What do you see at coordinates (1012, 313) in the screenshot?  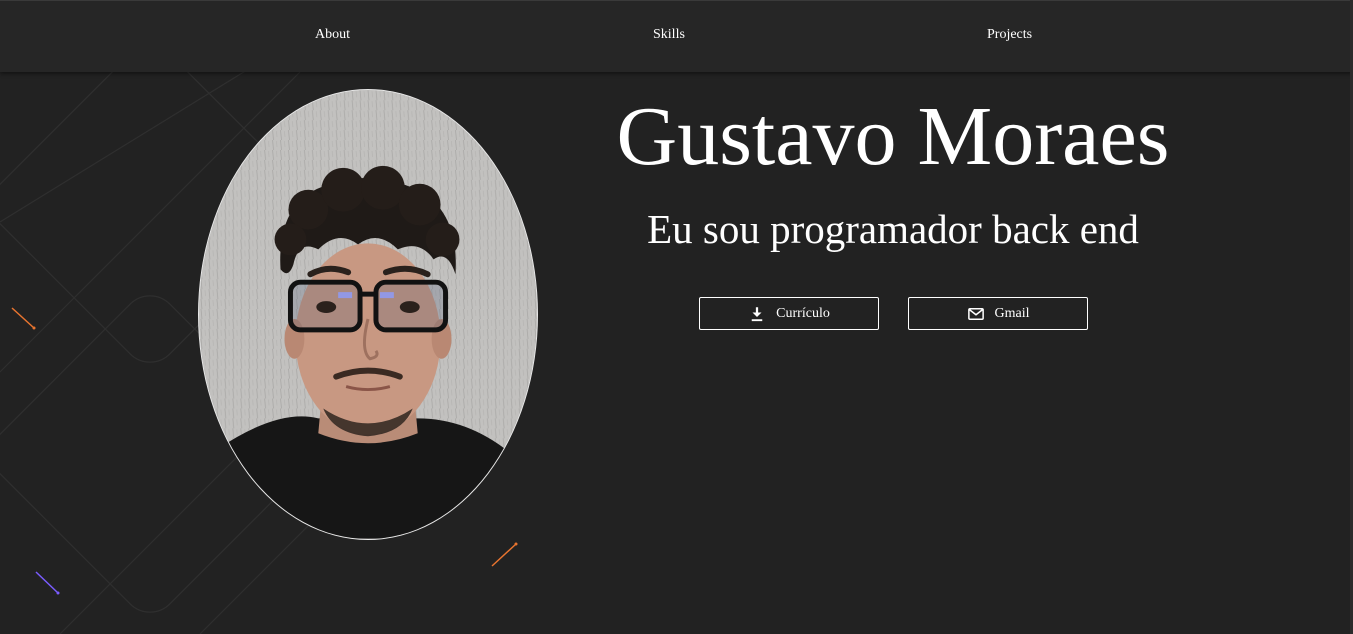 I see `gmail-button-label: Gmail` at bounding box center [1012, 313].